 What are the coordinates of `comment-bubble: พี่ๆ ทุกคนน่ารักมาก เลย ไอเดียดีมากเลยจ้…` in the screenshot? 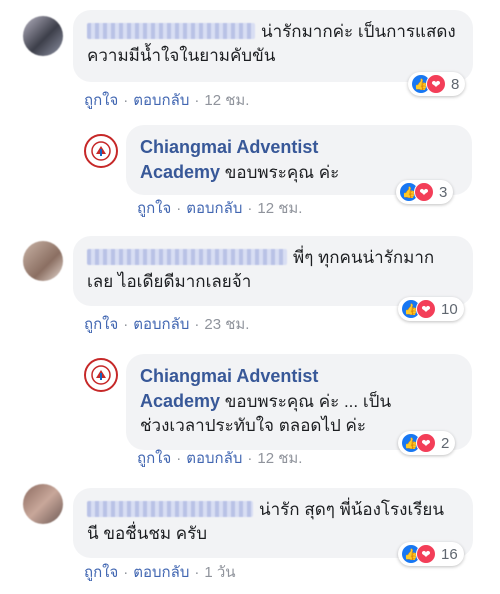 It's located at (273, 271).